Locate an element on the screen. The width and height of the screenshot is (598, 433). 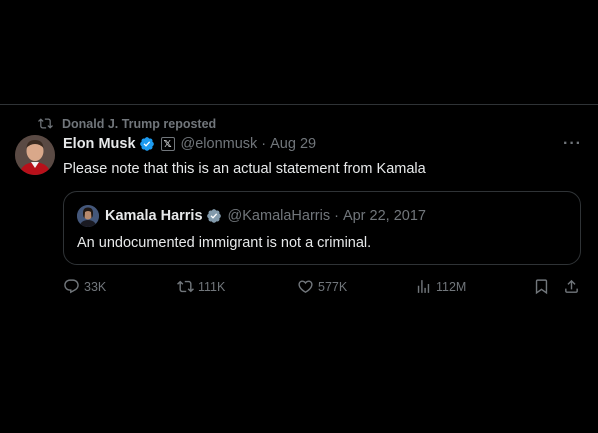
tweet-header: Elon Musk 𝕏 @elonmusk · Aug 29 is located at coordinates (189, 144).